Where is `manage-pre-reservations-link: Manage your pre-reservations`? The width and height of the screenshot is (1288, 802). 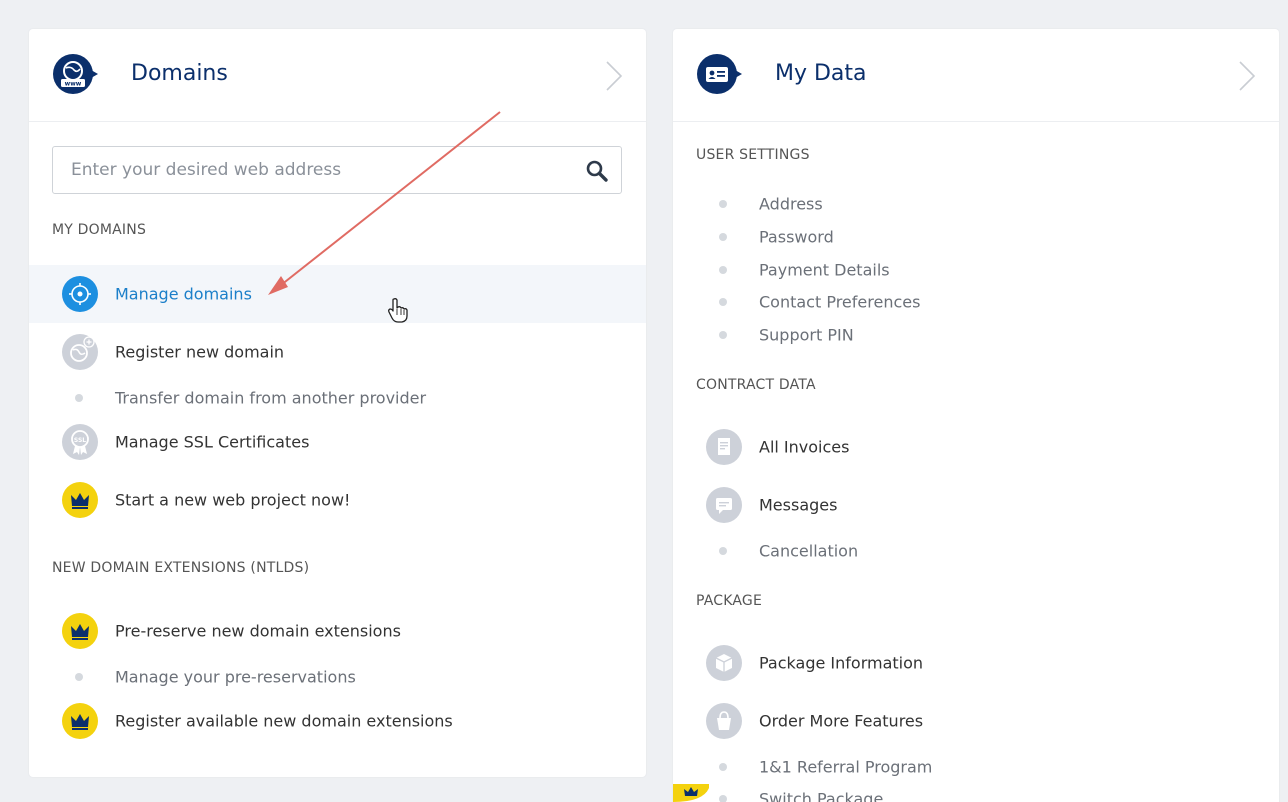 manage-pre-reservations-link: Manage your pre-reservations is located at coordinates (235, 677).